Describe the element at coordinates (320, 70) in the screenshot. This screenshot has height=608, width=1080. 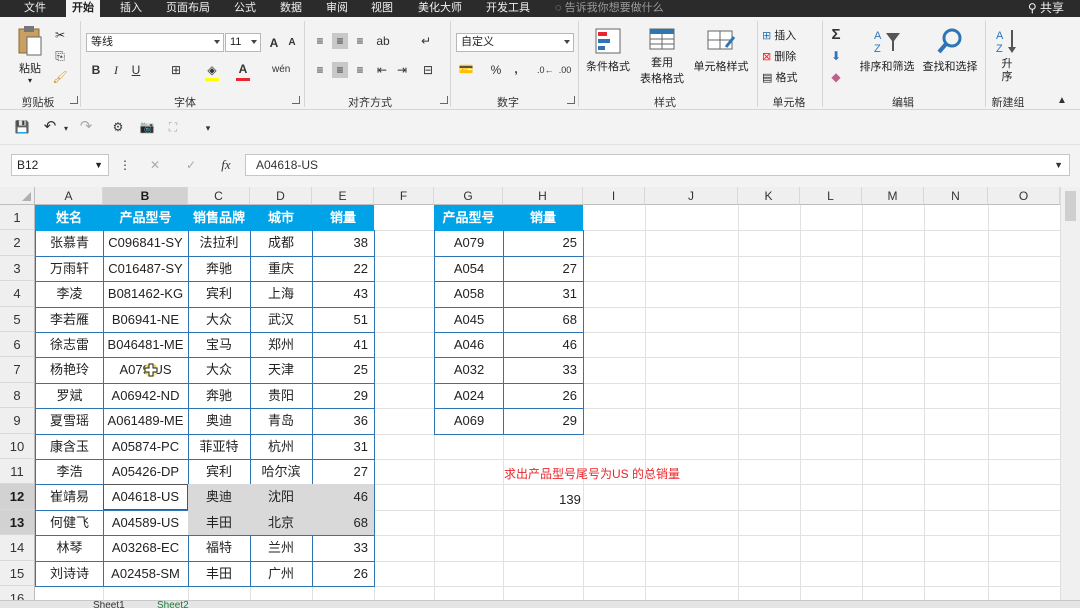
I see `align-left-icon: ≡` at that location.